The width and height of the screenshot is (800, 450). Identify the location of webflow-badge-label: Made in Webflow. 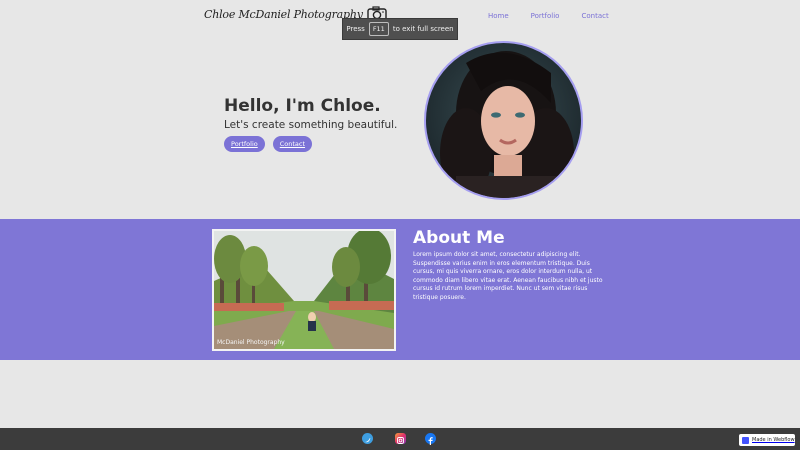
(773, 440).